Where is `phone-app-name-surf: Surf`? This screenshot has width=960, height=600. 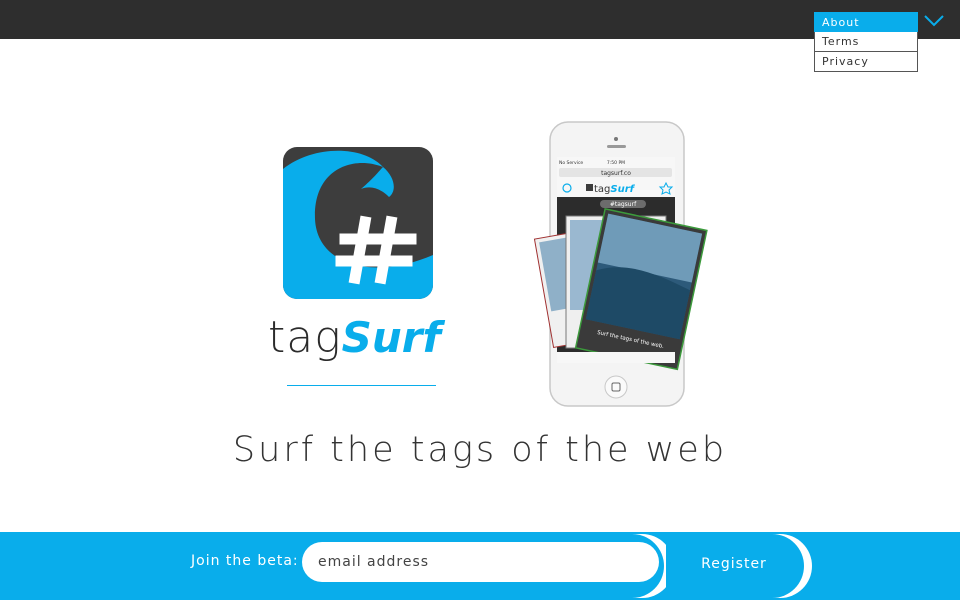
phone-app-name-surf: Surf is located at coordinates (622, 189).